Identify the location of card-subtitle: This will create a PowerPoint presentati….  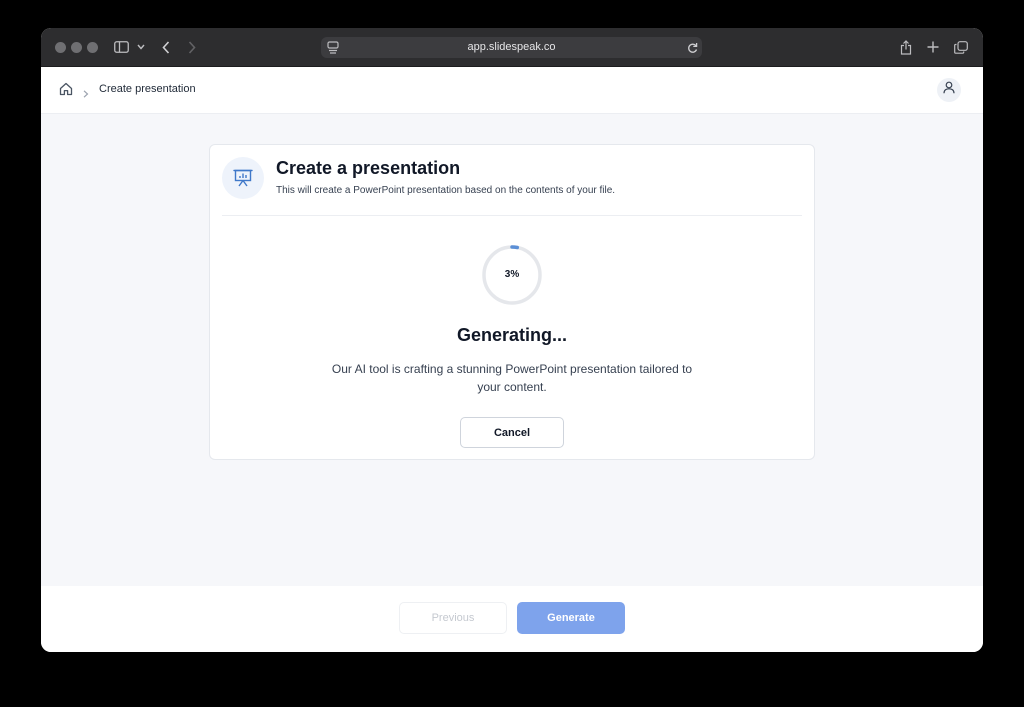
(446, 190).